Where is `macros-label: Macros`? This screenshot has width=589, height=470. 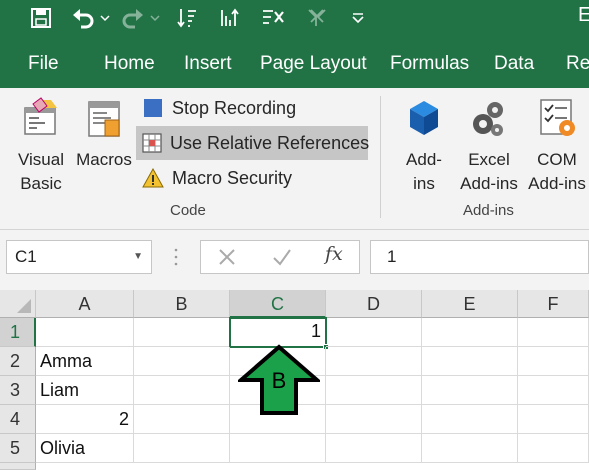 macros-label: Macros is located at coordinates (104, 159).